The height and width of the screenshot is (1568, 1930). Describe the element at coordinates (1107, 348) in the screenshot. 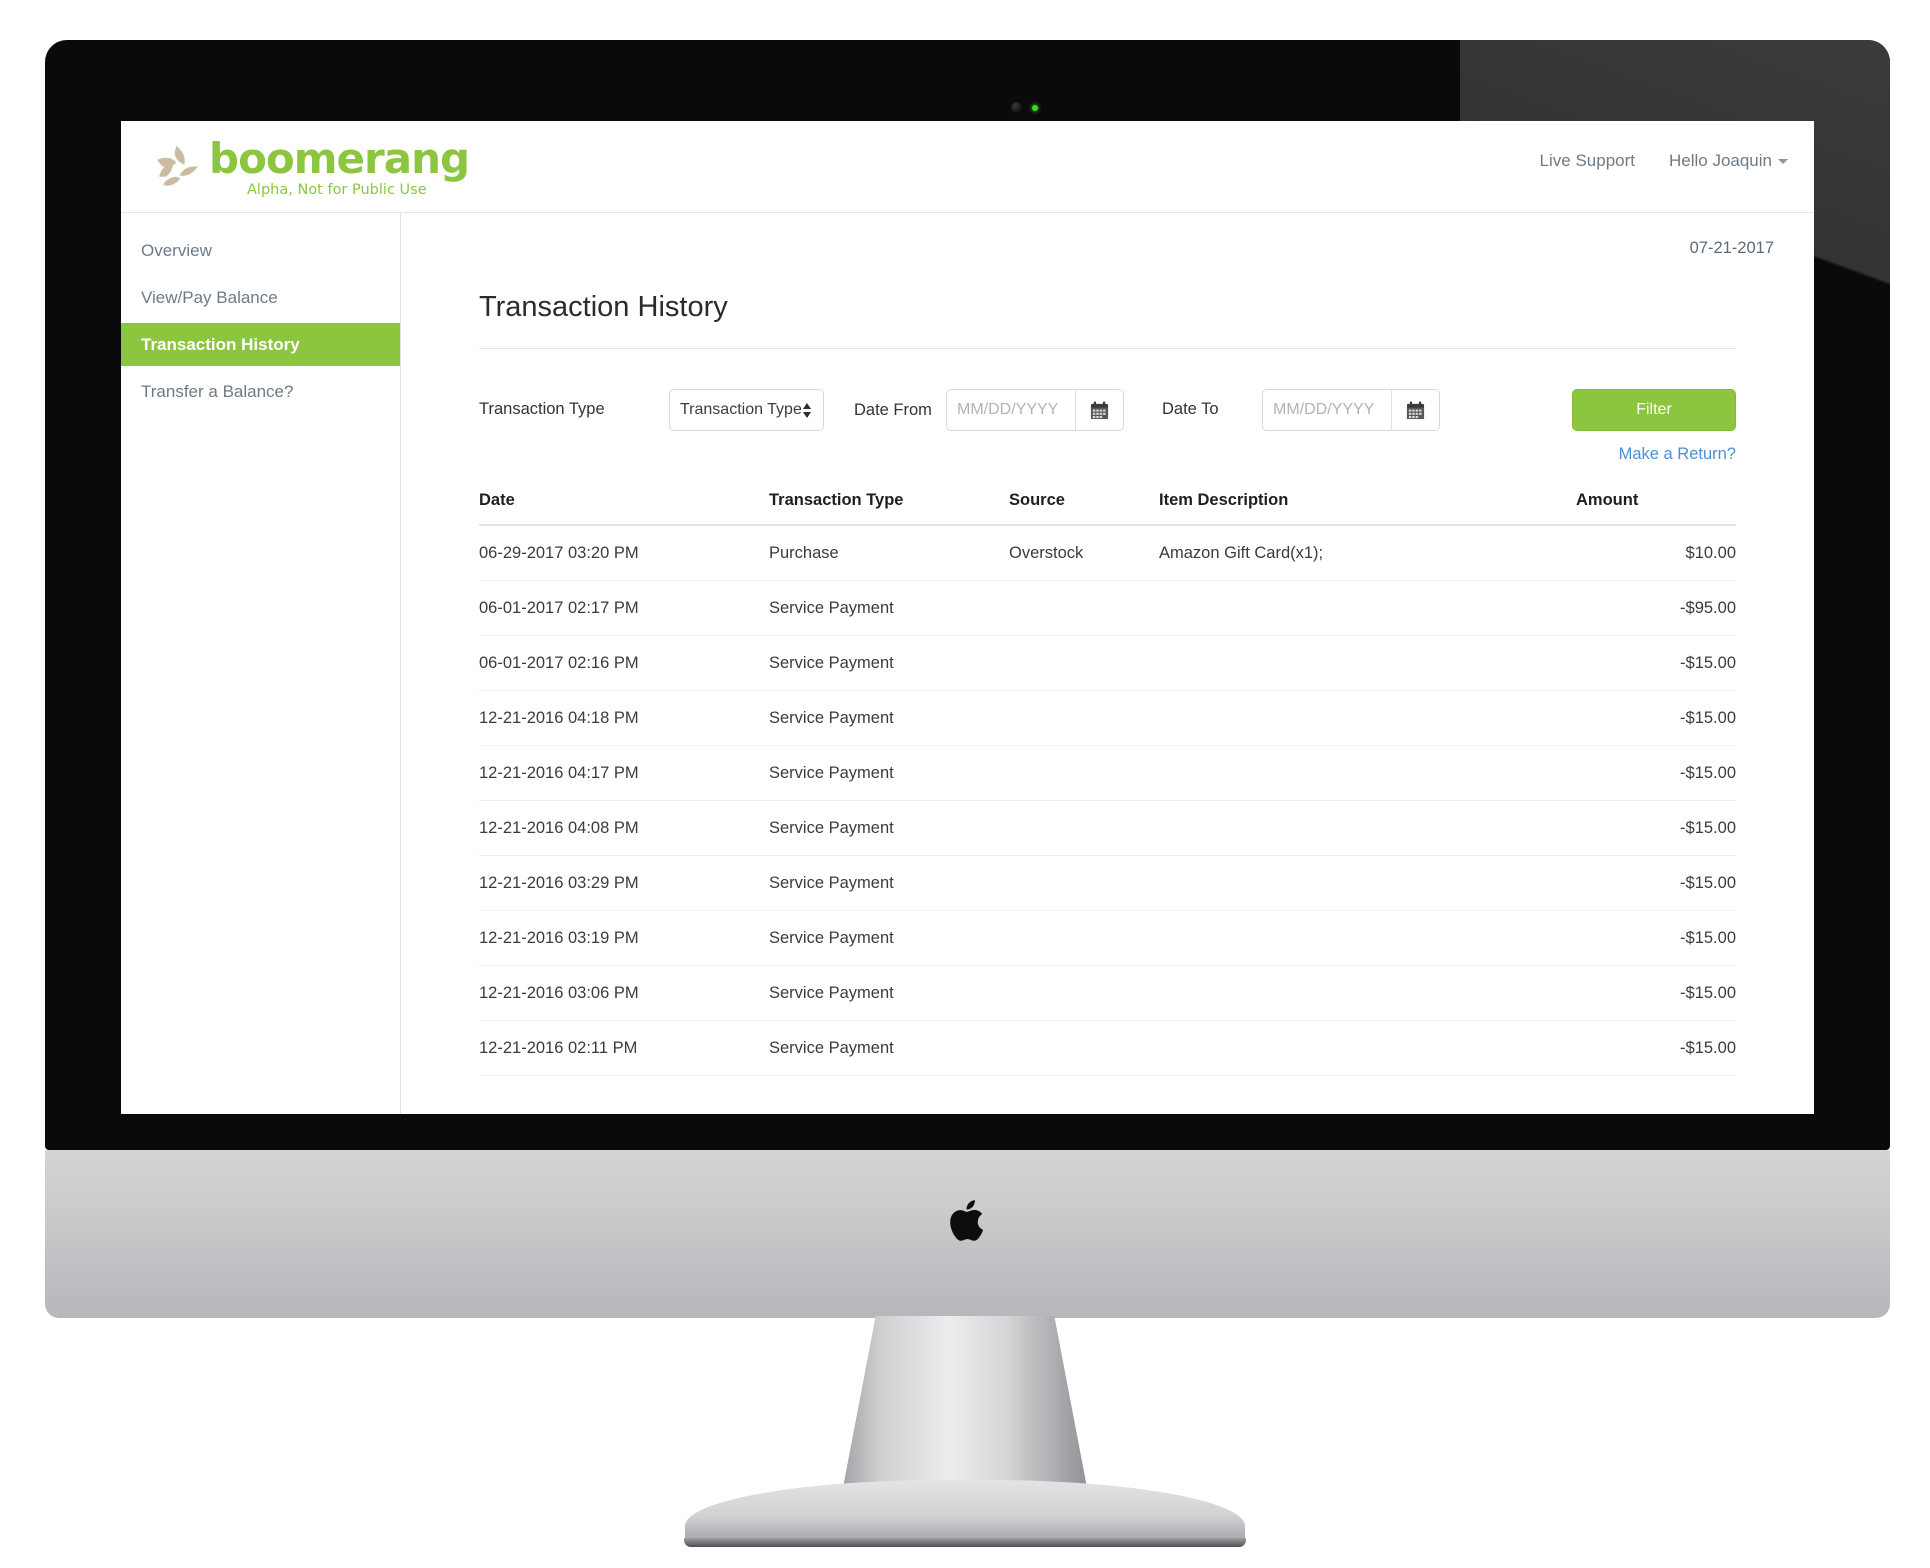

I see `title-divider` at that location.